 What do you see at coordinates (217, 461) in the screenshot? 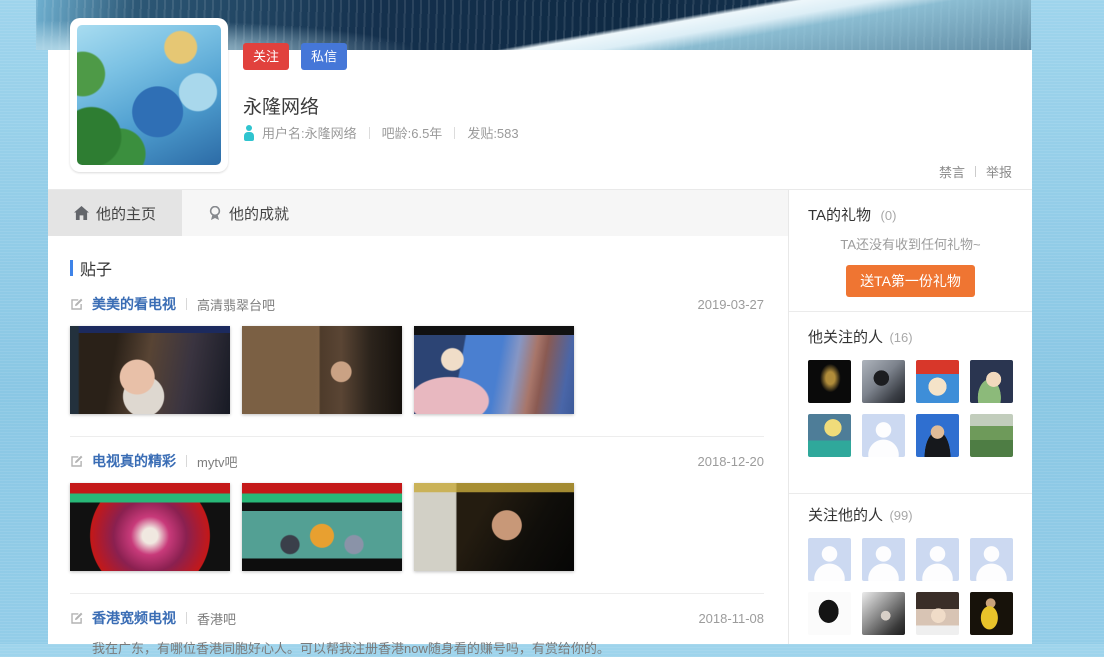
I see `post-forum-link: mytv吧` at bounding box center [217, 461].